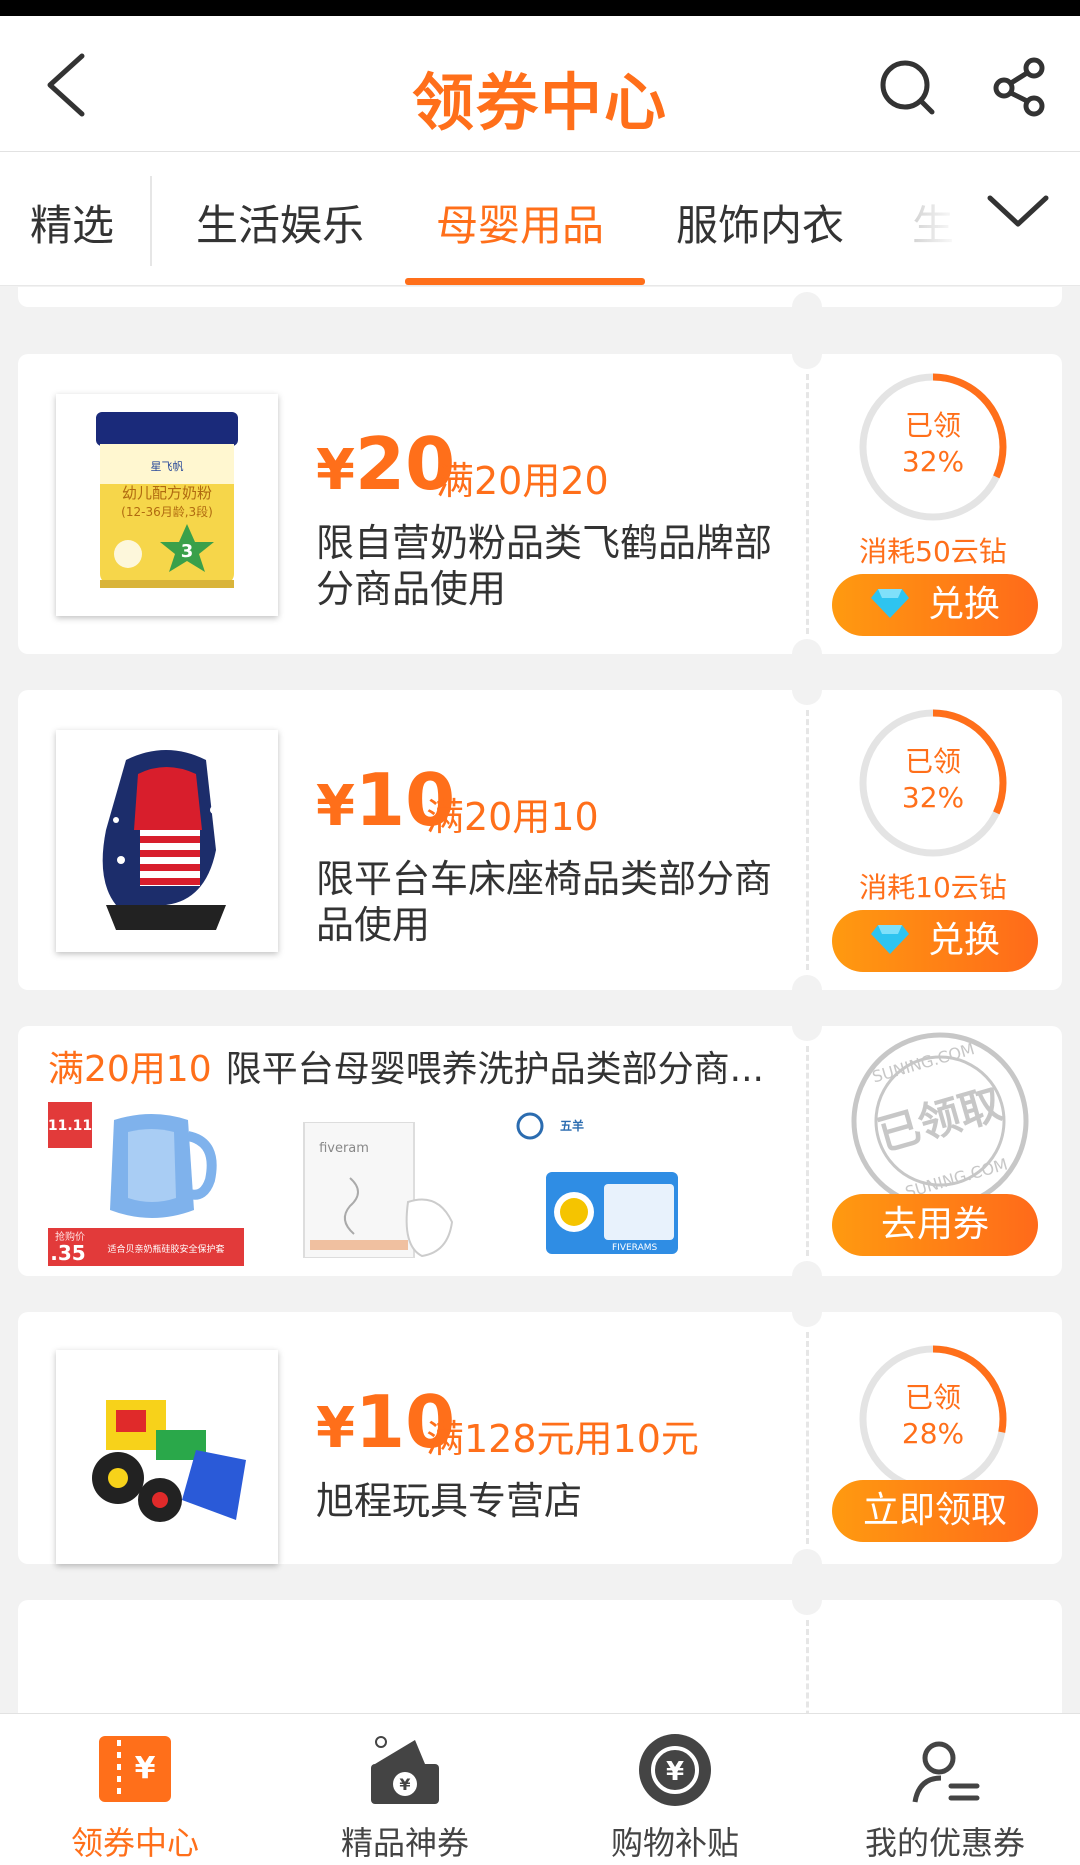  I want to click on bottle-cover-image: 11.11 抢购价 .35 适合贝亲奶瓶硅胶安全保护套, so click(146, 1184).